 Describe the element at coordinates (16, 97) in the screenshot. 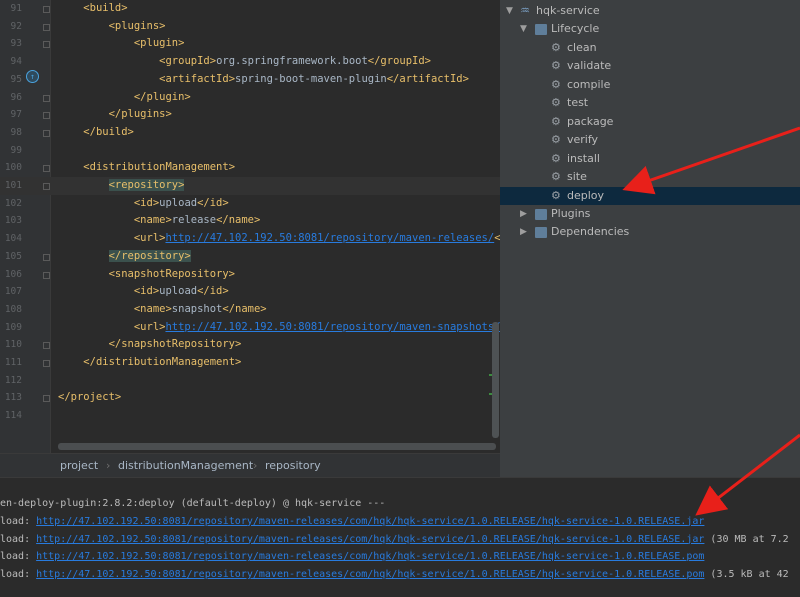

I see `line-number: 96` at that location.